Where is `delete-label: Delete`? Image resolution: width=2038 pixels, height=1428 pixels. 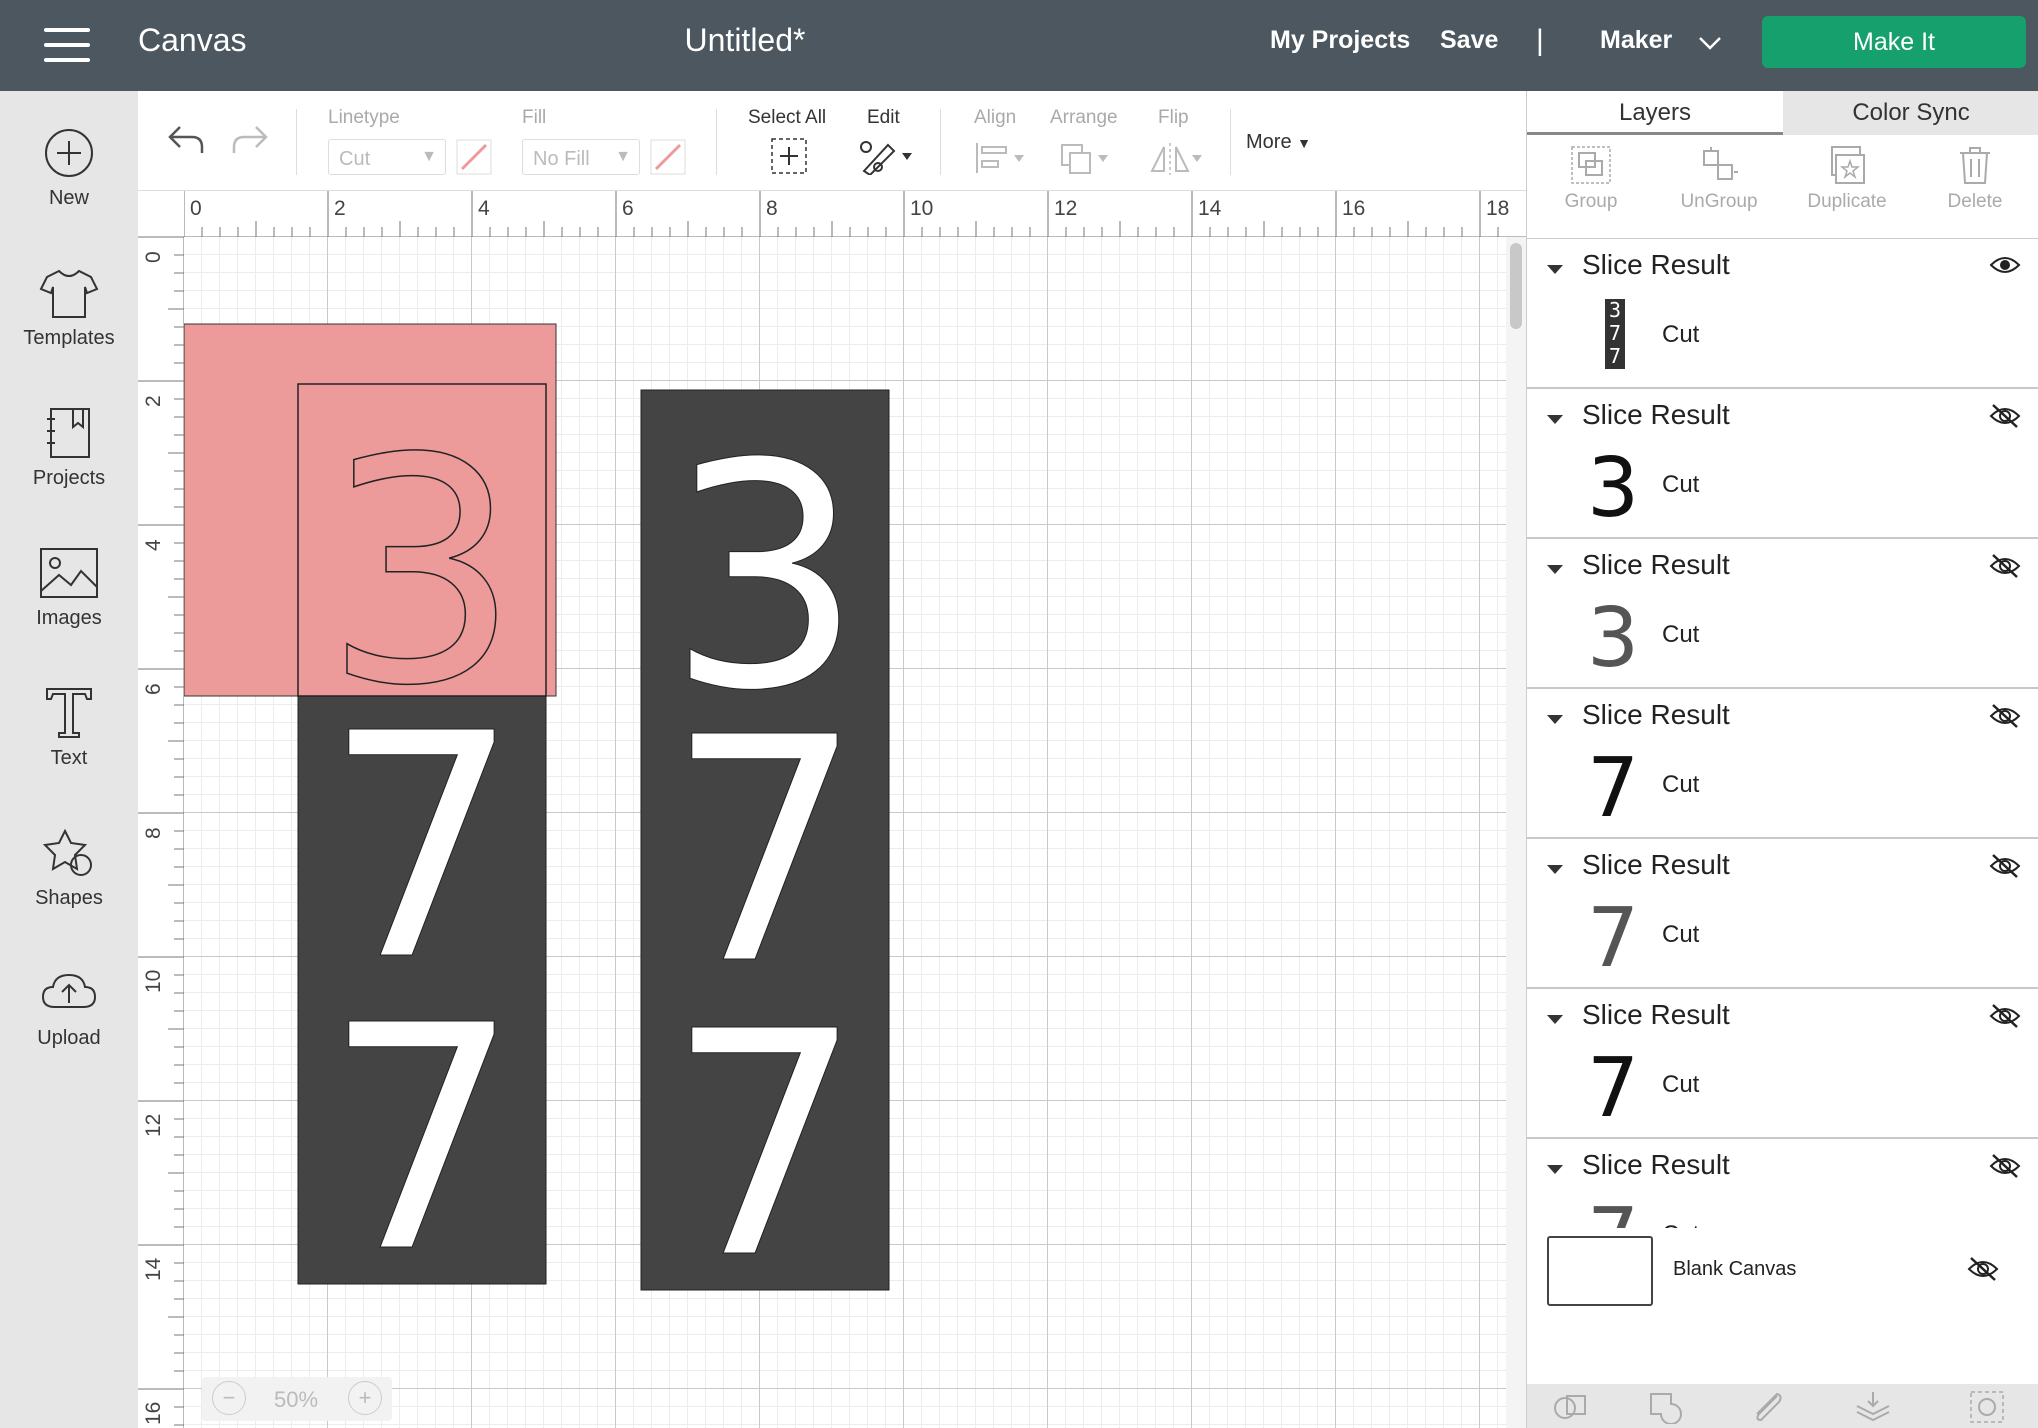 delete-label: Delete is located at coordinates (1975, 201).